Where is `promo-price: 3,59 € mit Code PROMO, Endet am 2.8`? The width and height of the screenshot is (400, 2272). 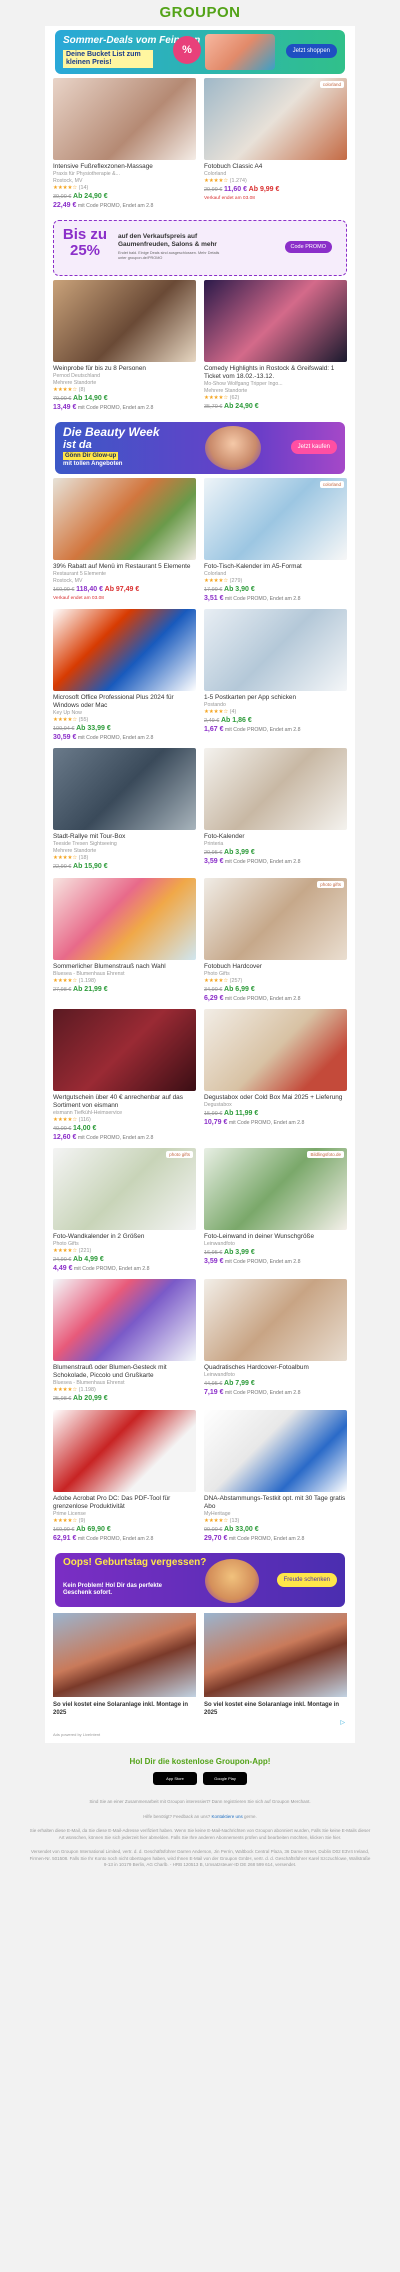
promo-price: 3,59 € mit Code PROMO, Endet am 2.8 is located at coordinates (275, 1262).